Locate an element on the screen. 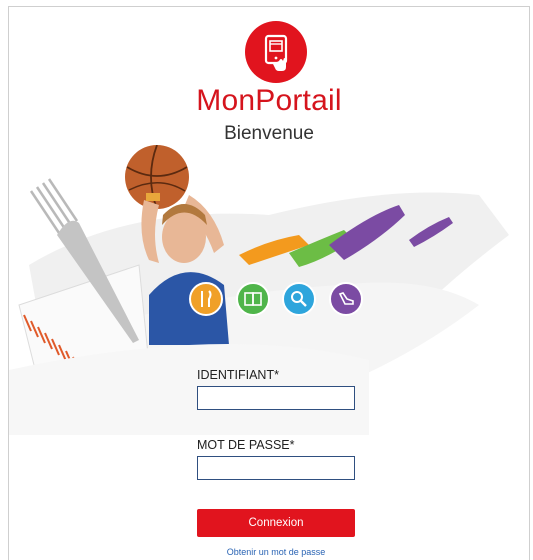 This screenshot has height=560, width=533. cat-search is located at coordinates (299, 299).